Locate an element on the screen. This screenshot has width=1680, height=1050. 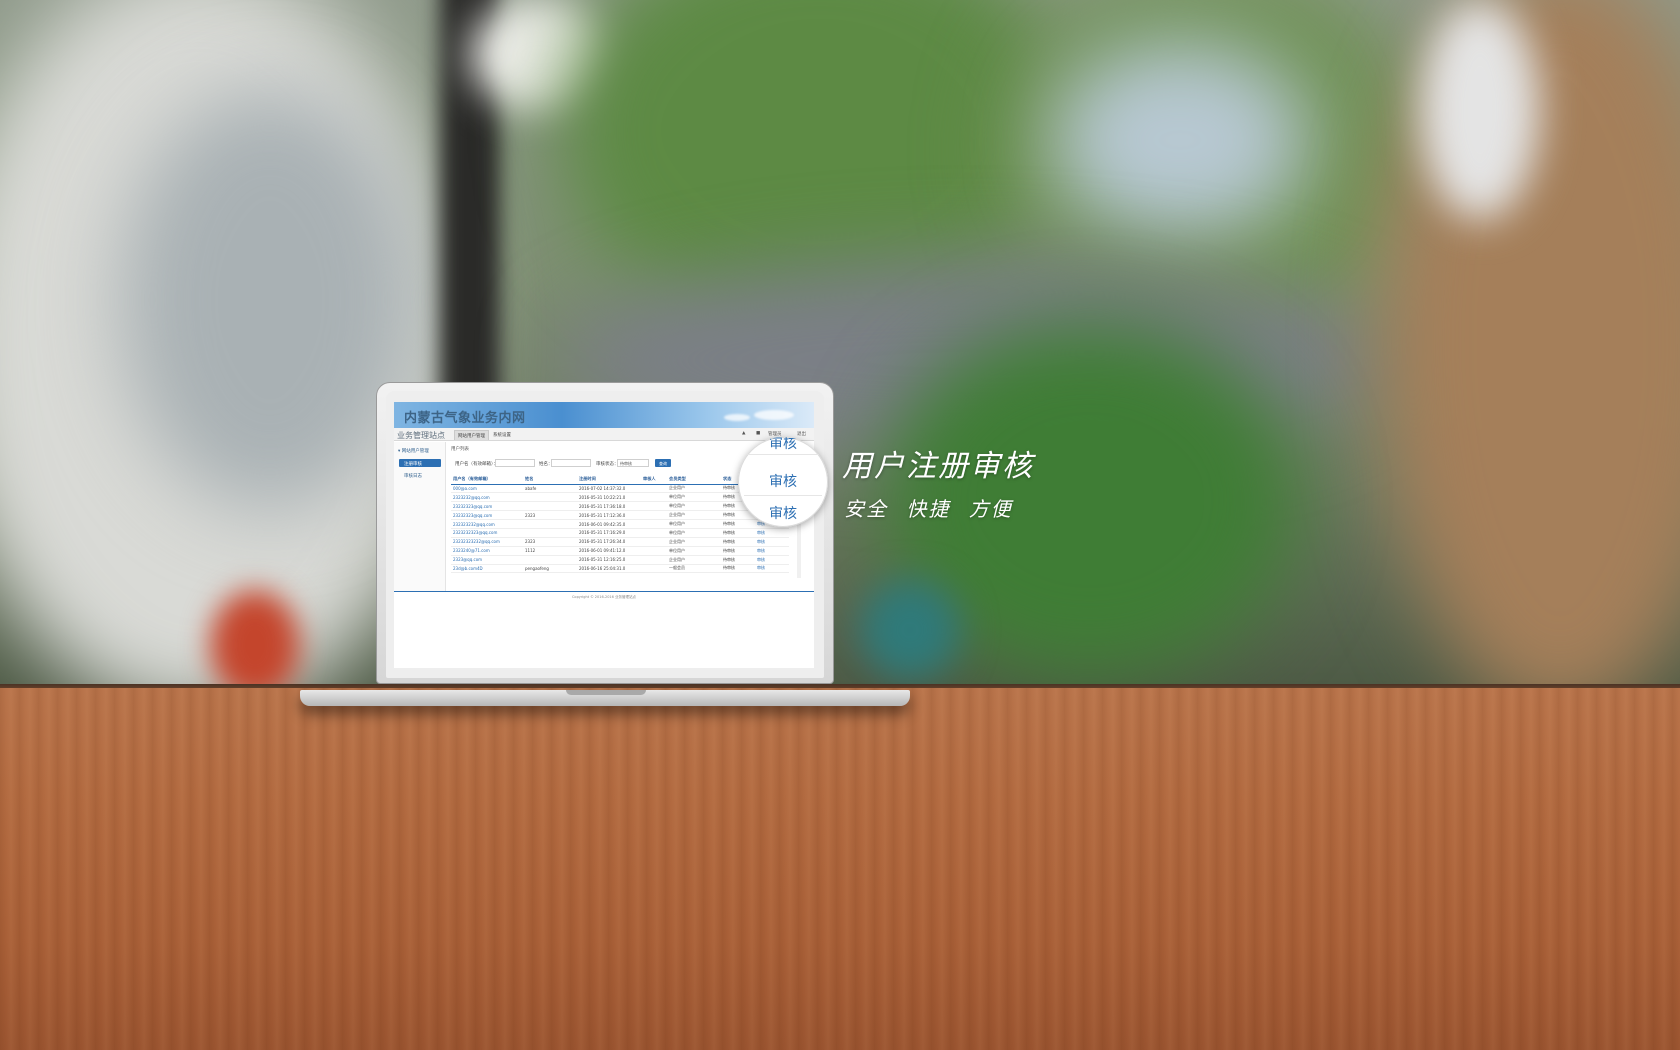
sidebar-item-label: 注册审核 is located at coordinates (413, 464).